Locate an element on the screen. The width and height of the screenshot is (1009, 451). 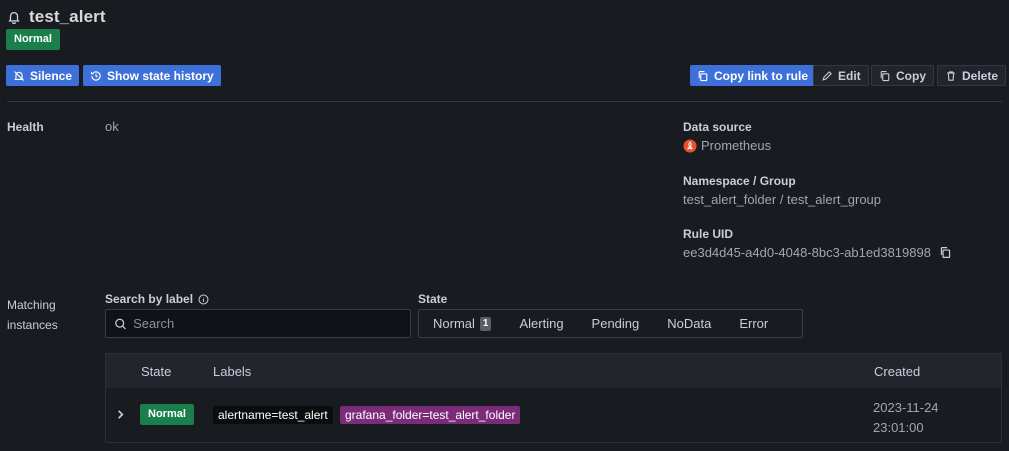
copy-button: Copy is located at coordinates (902, 75).